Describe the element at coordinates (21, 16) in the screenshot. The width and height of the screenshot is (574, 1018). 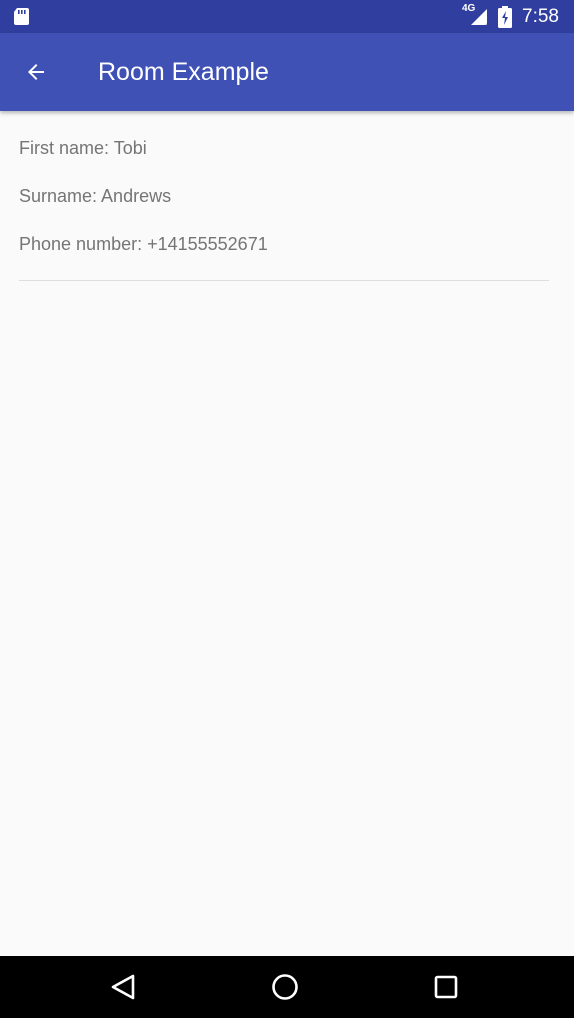
I see `sd-card-icon` at that location.